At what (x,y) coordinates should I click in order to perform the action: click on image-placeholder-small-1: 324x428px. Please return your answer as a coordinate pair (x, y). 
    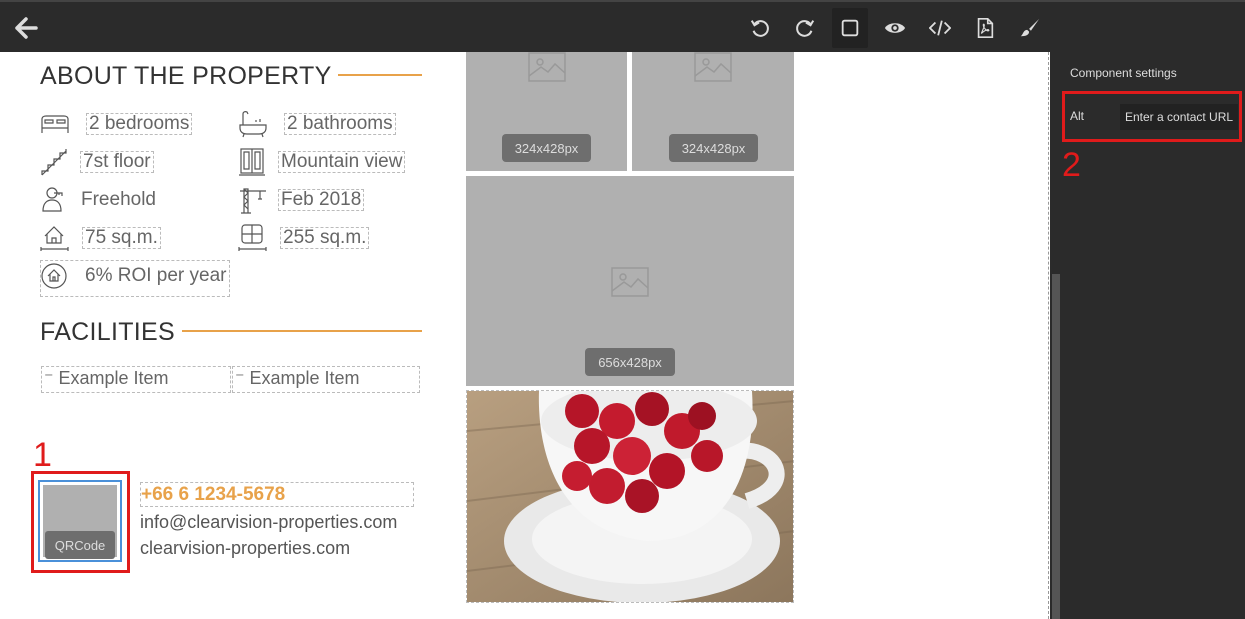
    Looking at the image, I should click on (546, 111).